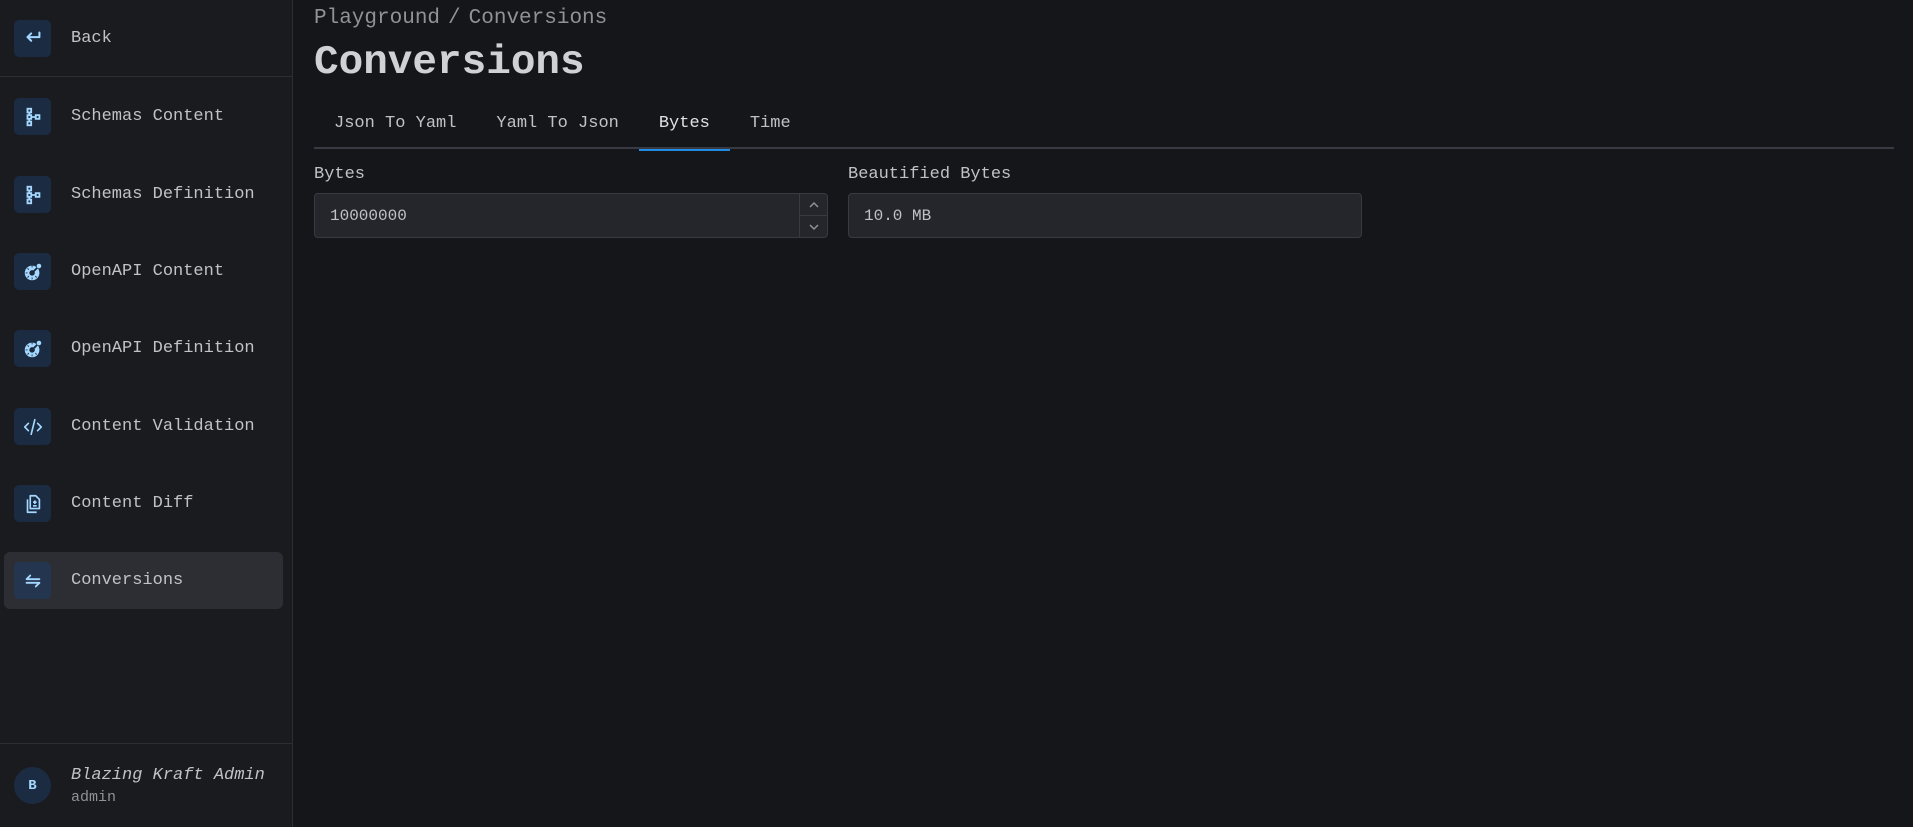 Image resolution: width=1913 pixels, height=827 pixels. What do you see at coordinates (557, 127) in the screenshot?
I see `tab-yaml-to-json: Yaml To Json` at bounding box center [557, 127].